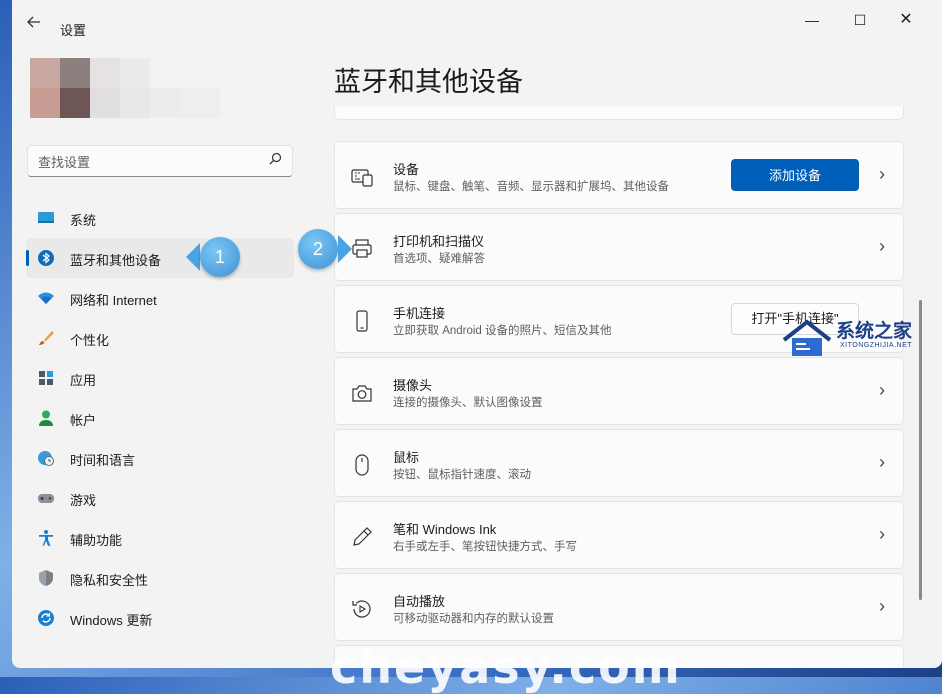 The width and height of the screenshot is (942, 694). What do you see at coordinates (807, 337) in the screenshot?
I see `house-logo-icon` at bounding box center [807, 337].